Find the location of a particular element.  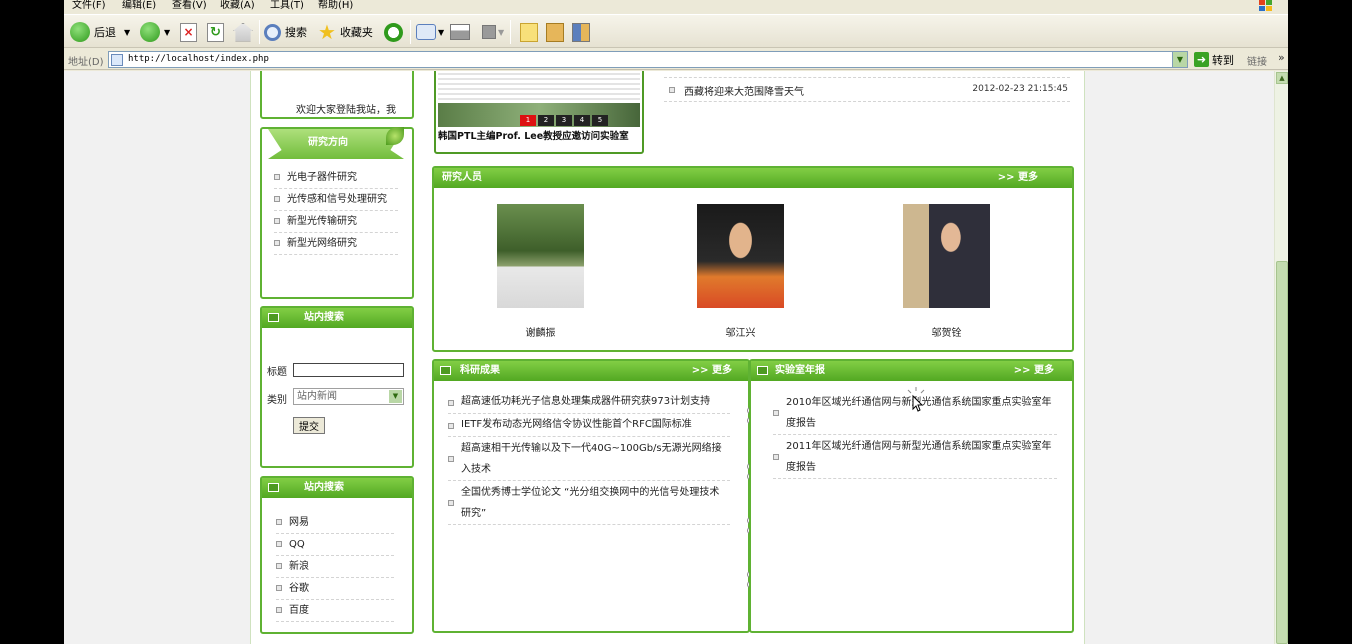

windows-logo-icon is located at coordinates (1265, 5).